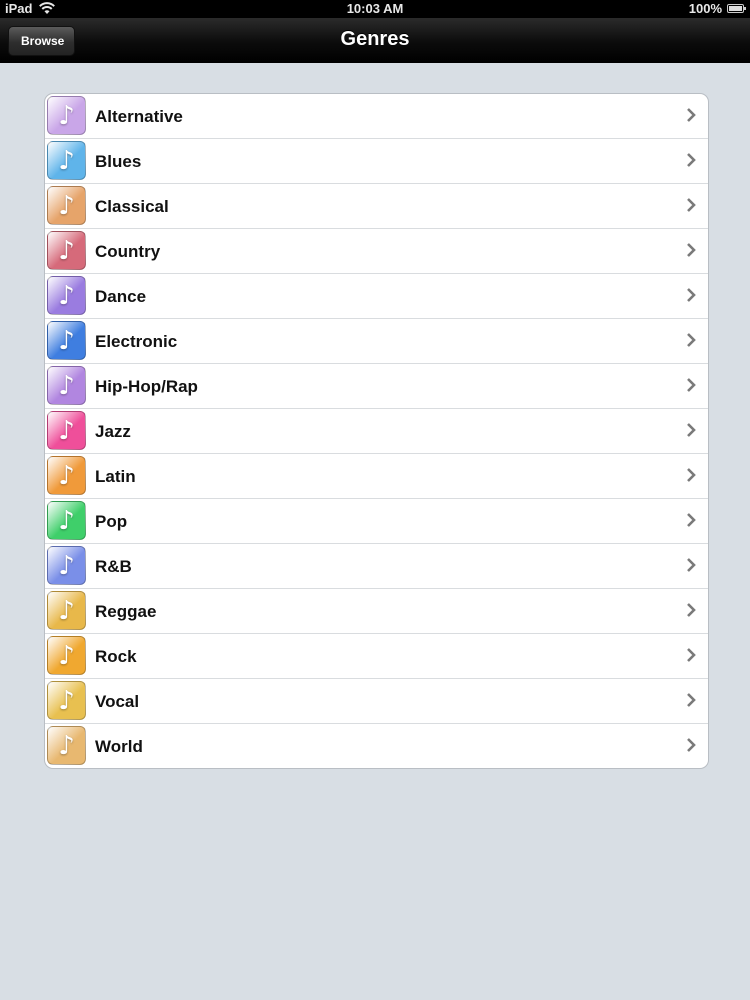 This screenshot has height=1000, width=750. What do you see at coordinates (376, 250) in the screenshot?
I see `genre-row: ♪ Country` at bounding box center [376, 250].